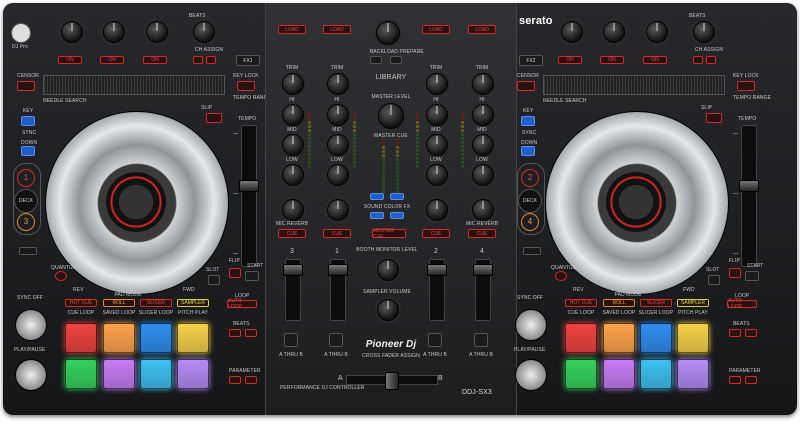 The width and height of the screenshot is (800, 439). What do you see at coordinates (70, 60) in the screenshot?
I see `fx1-on-button-1: ON` at bounding box center [70, 60].